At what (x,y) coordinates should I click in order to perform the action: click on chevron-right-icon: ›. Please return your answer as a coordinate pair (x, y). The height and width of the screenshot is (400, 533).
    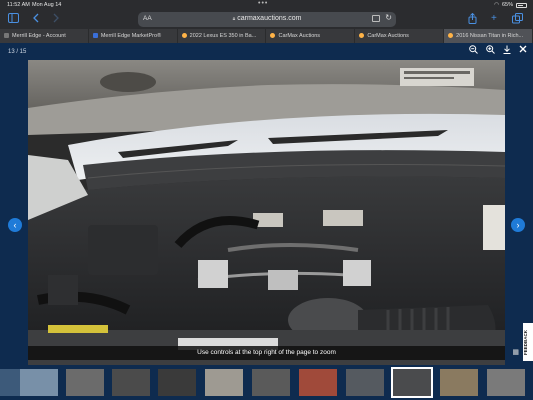
    Looking at the image, I should click on (518, 225).